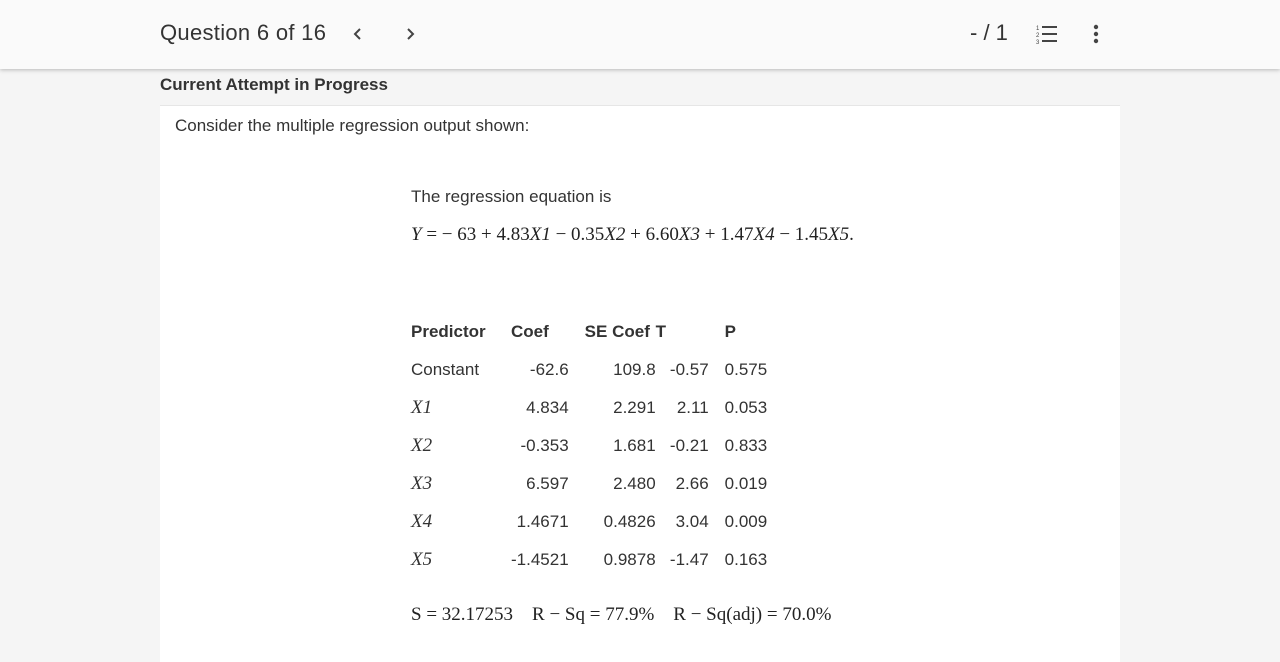 Image resolution: width=1280 pixels, height=662 pixels. I want to click on table-row: X4 1.4671 0.4826 3.04 0.009, so click(598, 522).